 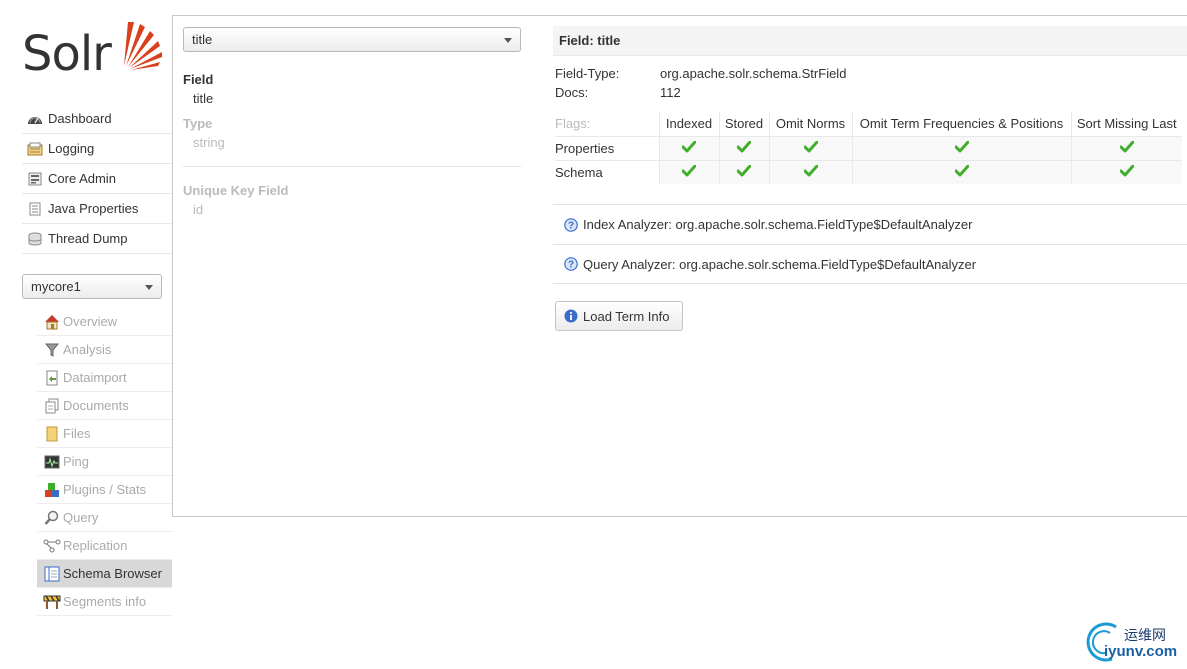 What do you see at coordinates (236, 190) in the screenshot?
I see `unique-key-heading: Unique Key Field` at bounding box center [236, 190].